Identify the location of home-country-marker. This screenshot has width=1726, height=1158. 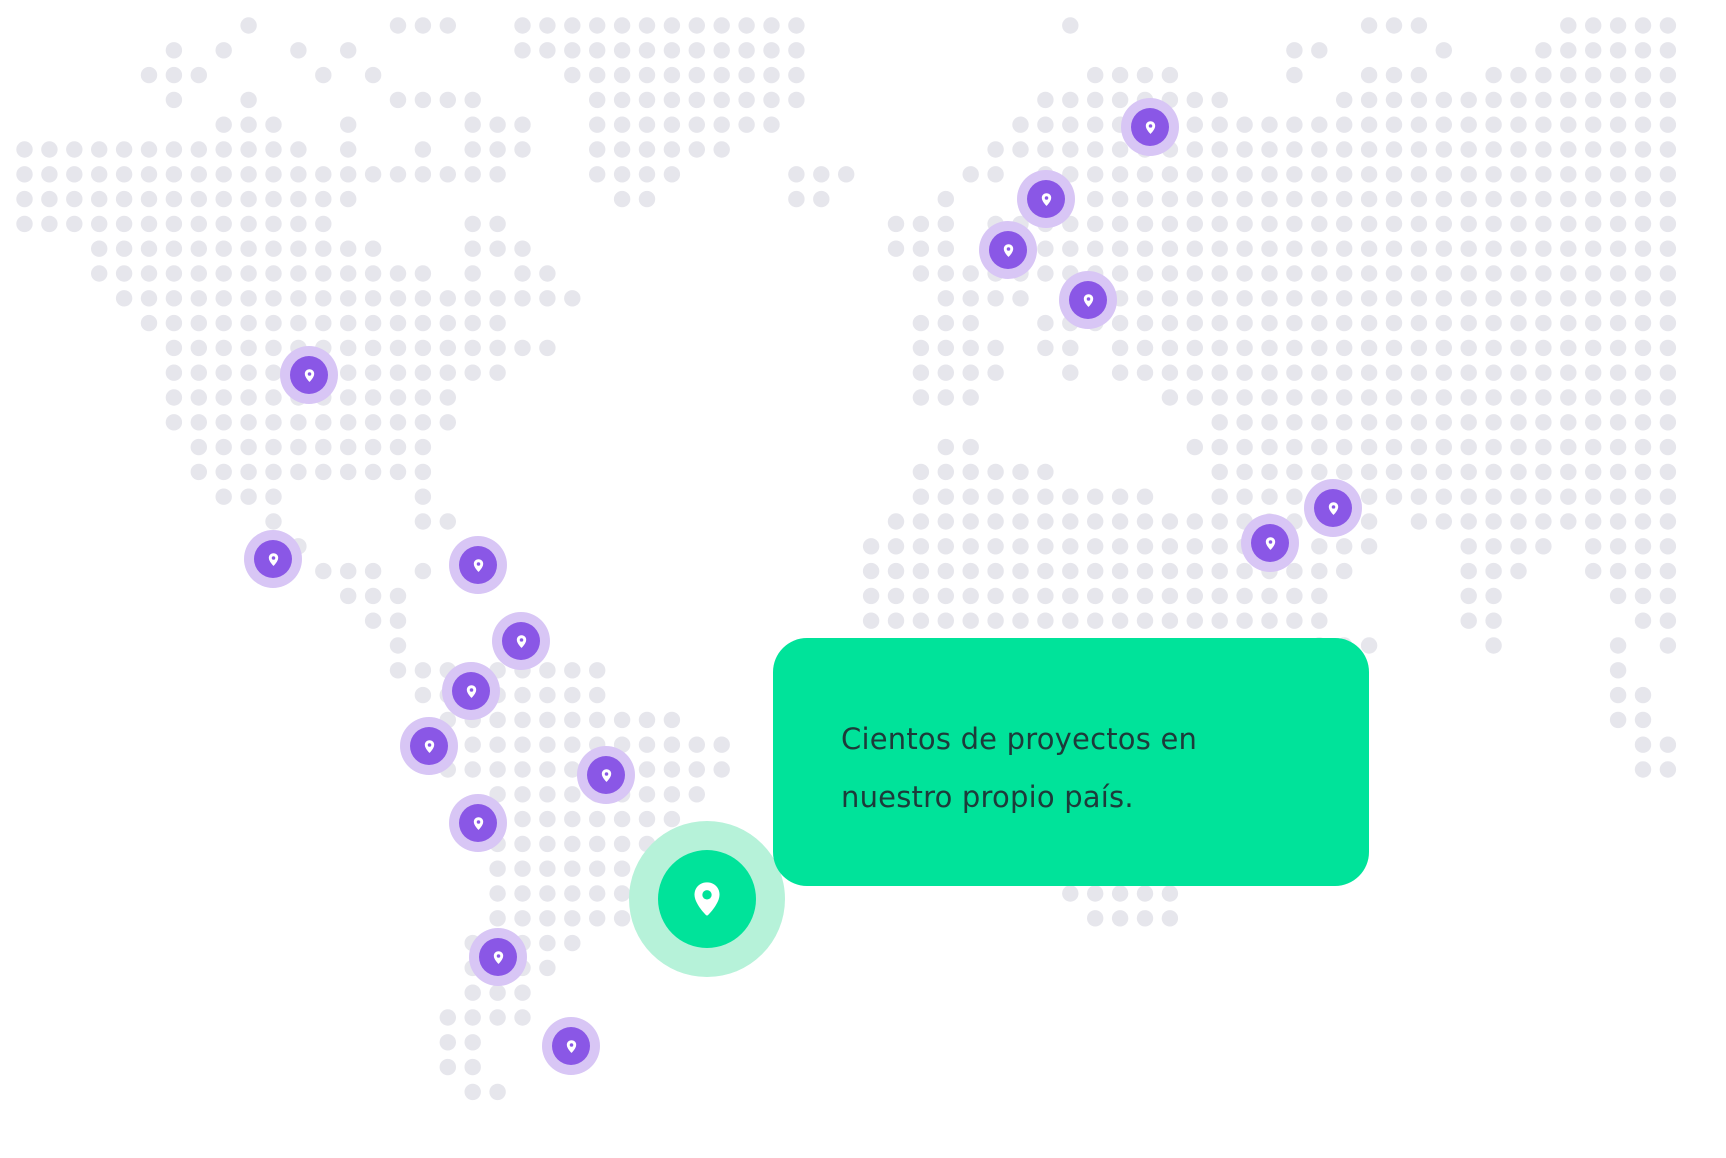
(707, 899).